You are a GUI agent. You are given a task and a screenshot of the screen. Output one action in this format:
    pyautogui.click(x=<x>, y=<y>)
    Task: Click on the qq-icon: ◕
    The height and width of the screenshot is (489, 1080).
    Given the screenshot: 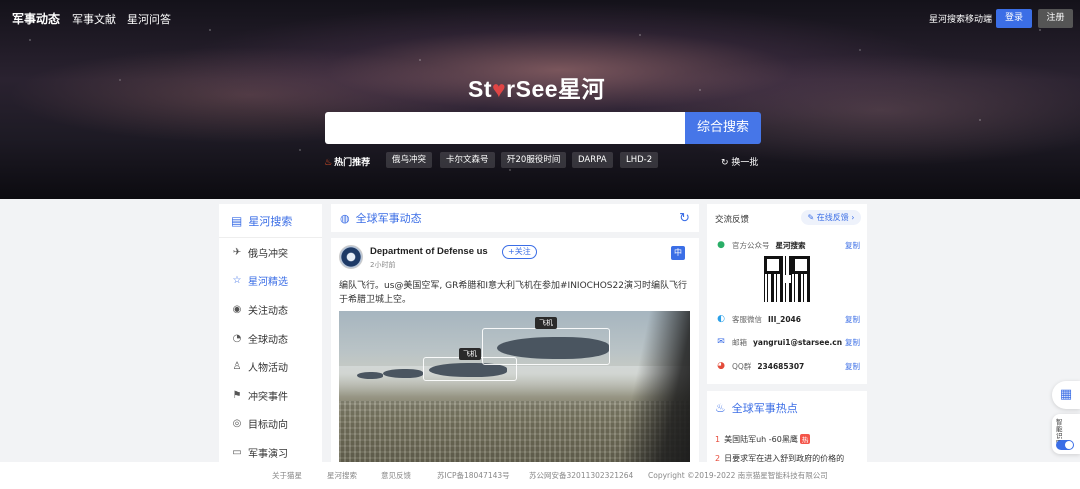 What is the action you would take?
    pyautogui.click(x=721, y=366)
    